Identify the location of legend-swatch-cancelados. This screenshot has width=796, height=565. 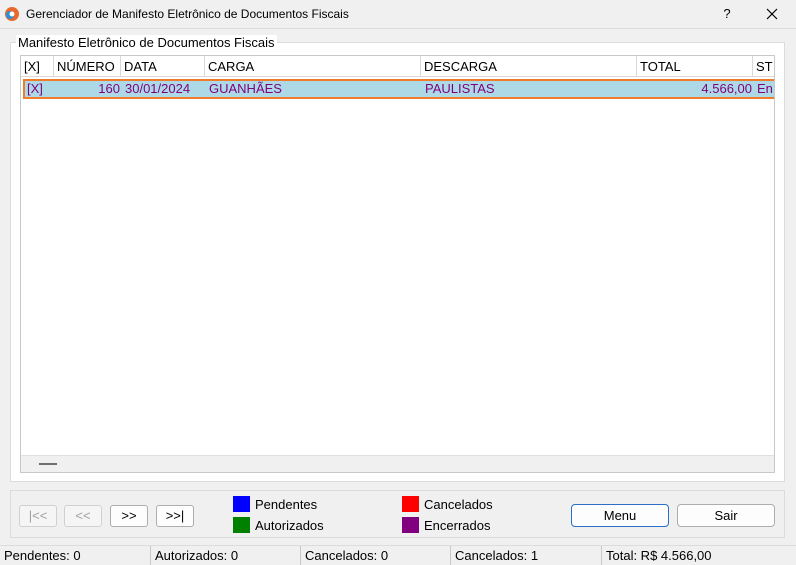
(410, 504).